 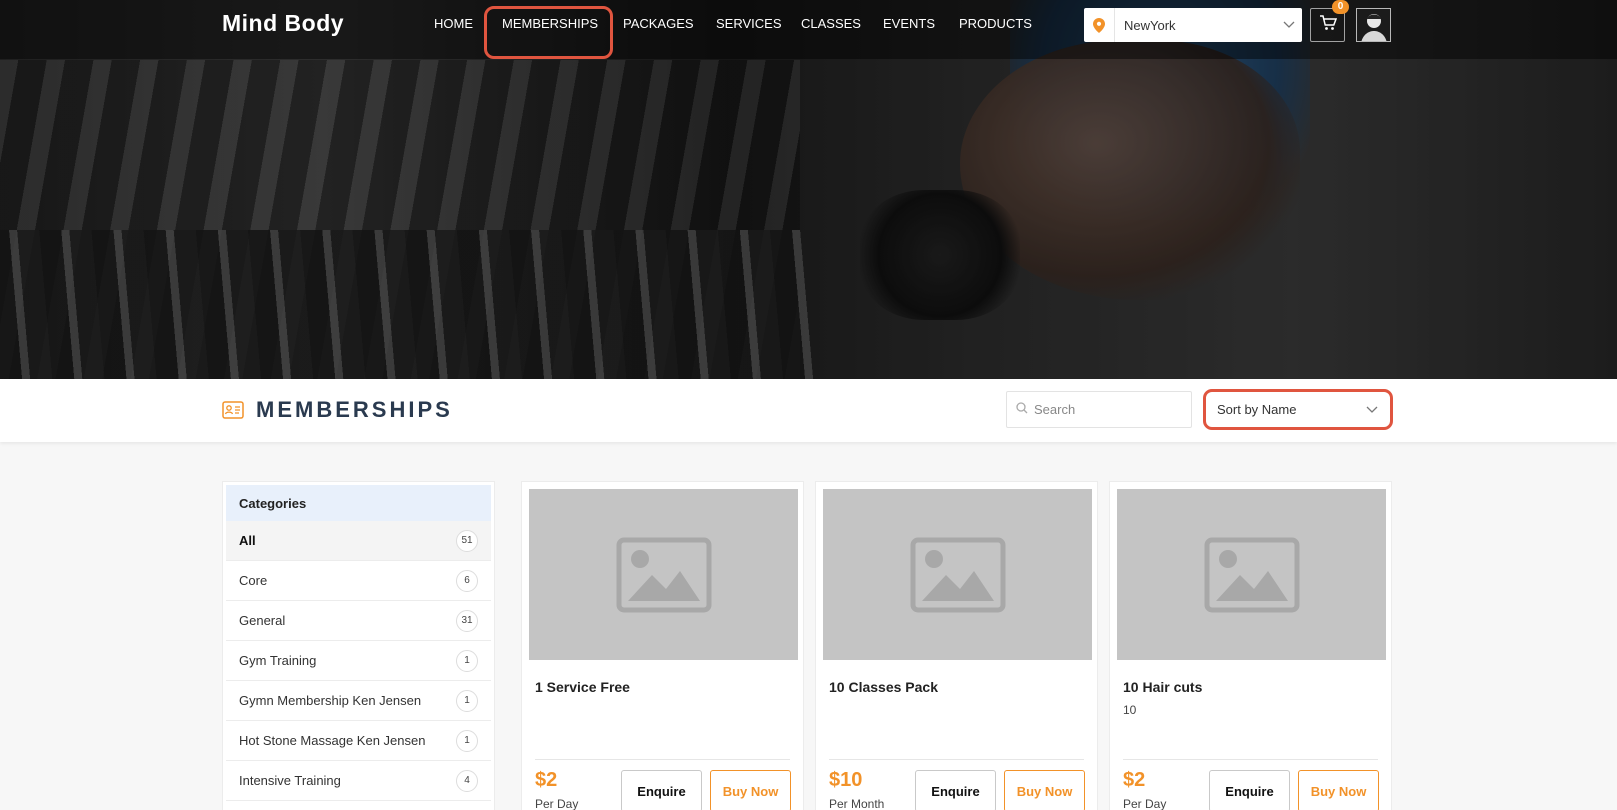 I want to click on category-label: Intensive Training, so click(x=290, y=780).